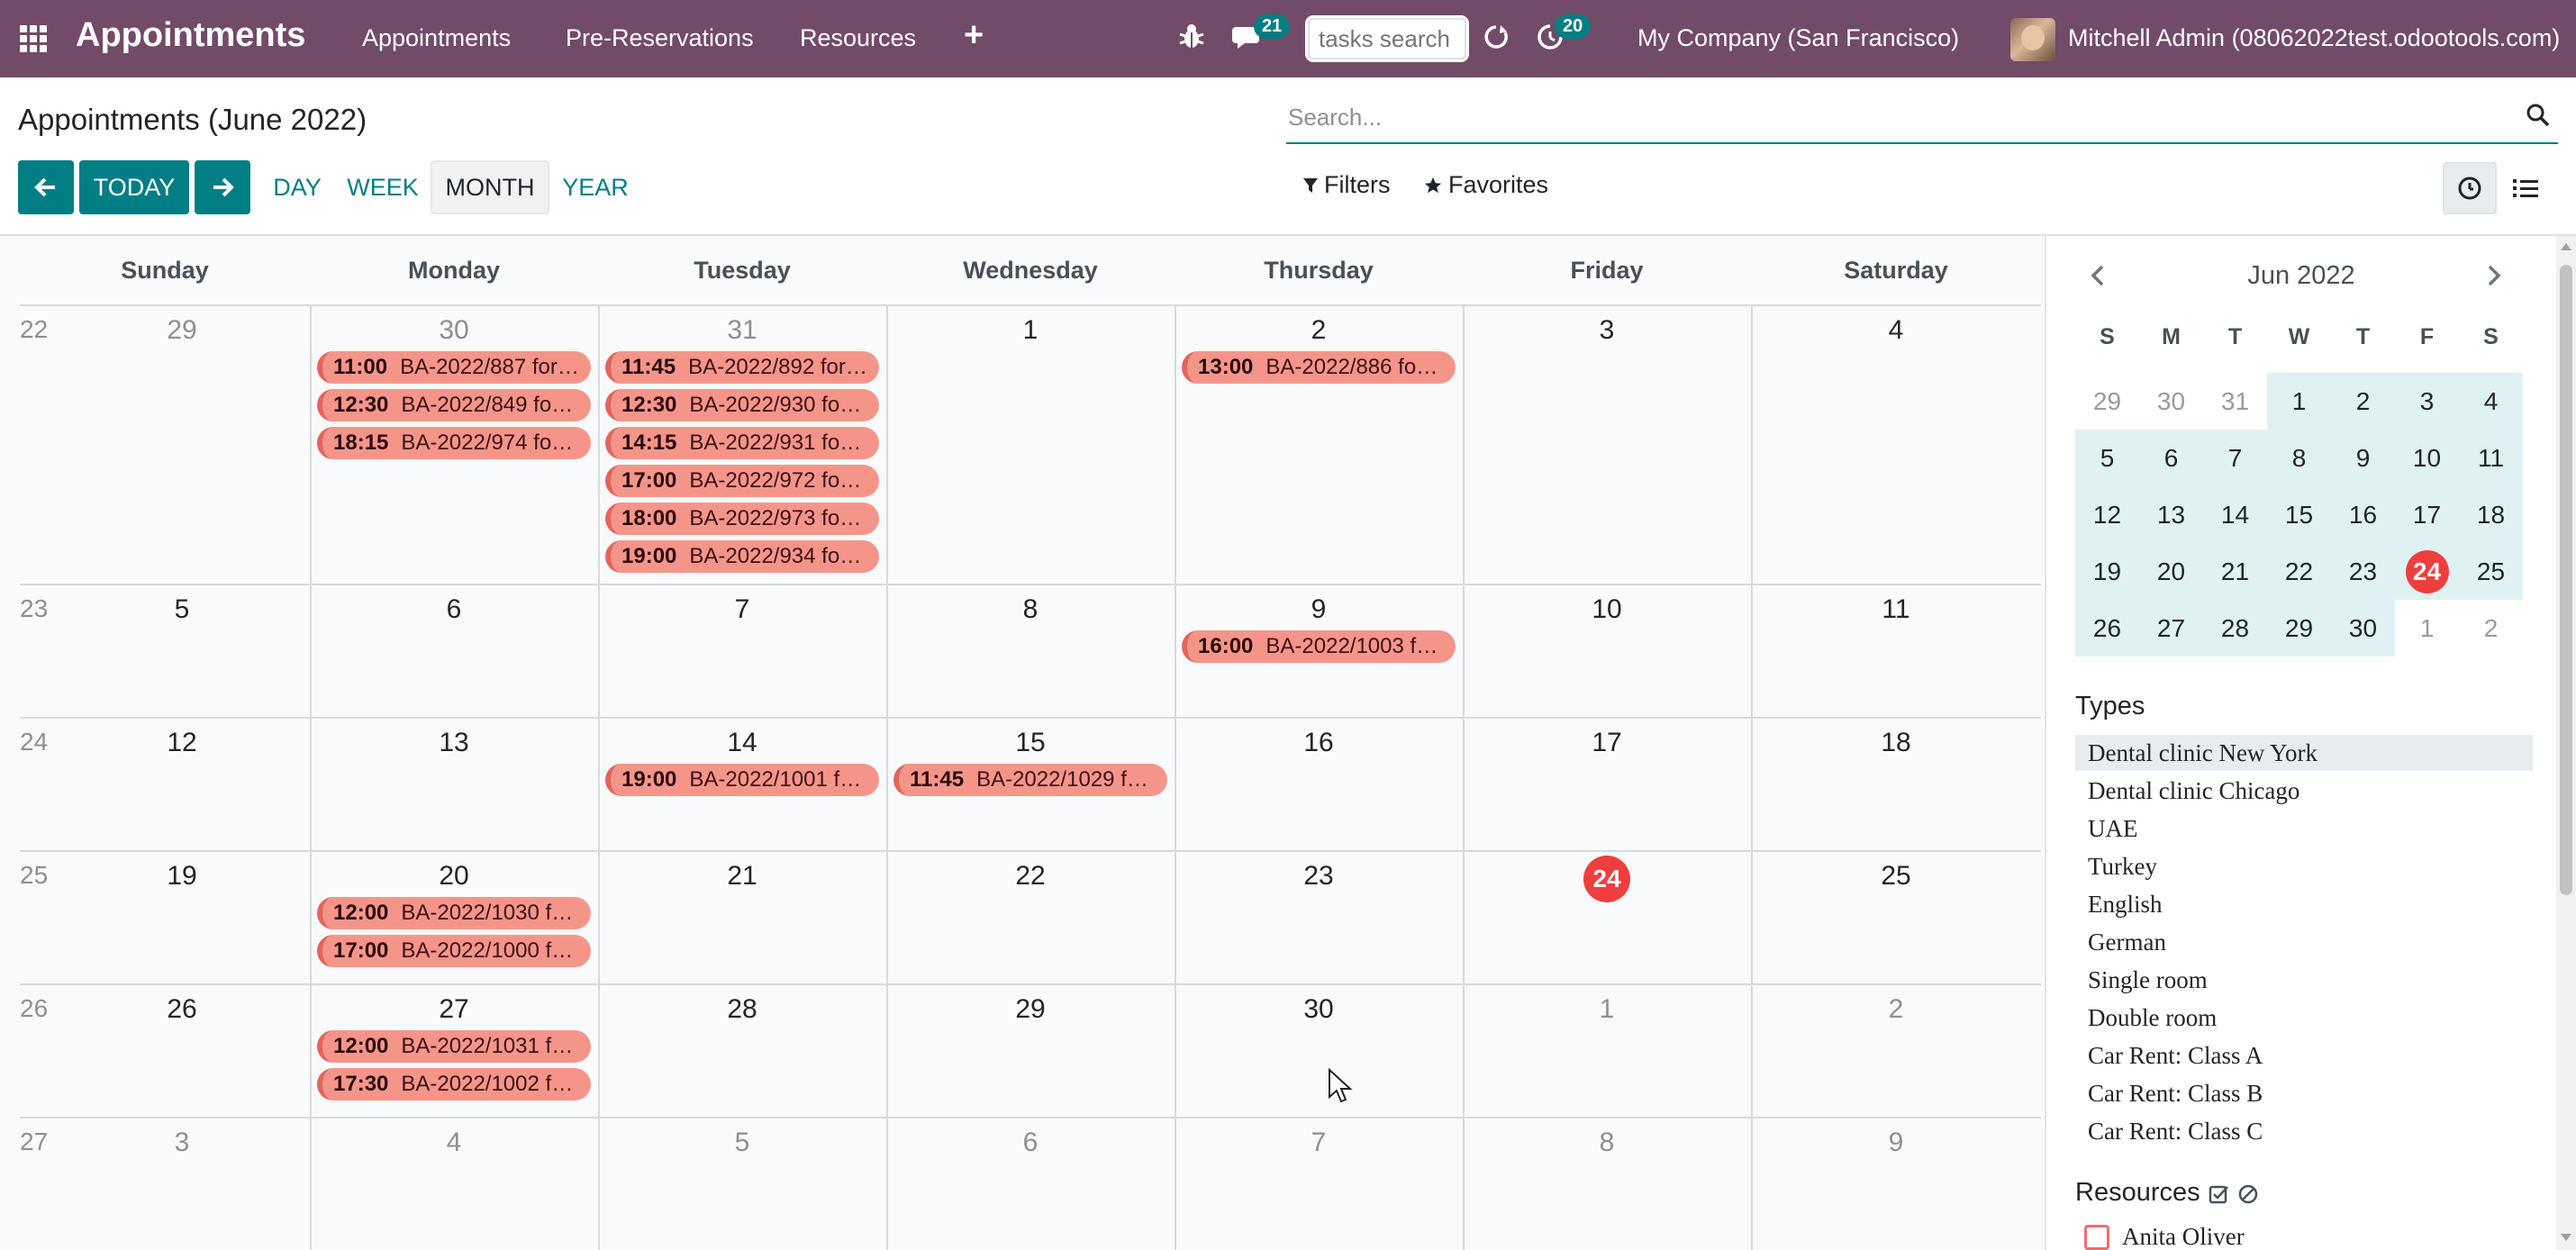 The image size is (2576, 1250). I want to click on mini-calendar-day: 10, so click(2427, 458).